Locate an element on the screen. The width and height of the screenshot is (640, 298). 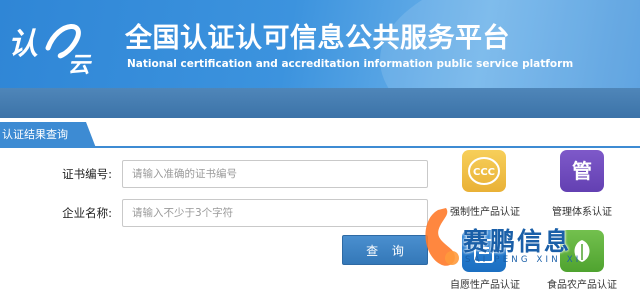
nav-bar is located at coordinates (320, 103).